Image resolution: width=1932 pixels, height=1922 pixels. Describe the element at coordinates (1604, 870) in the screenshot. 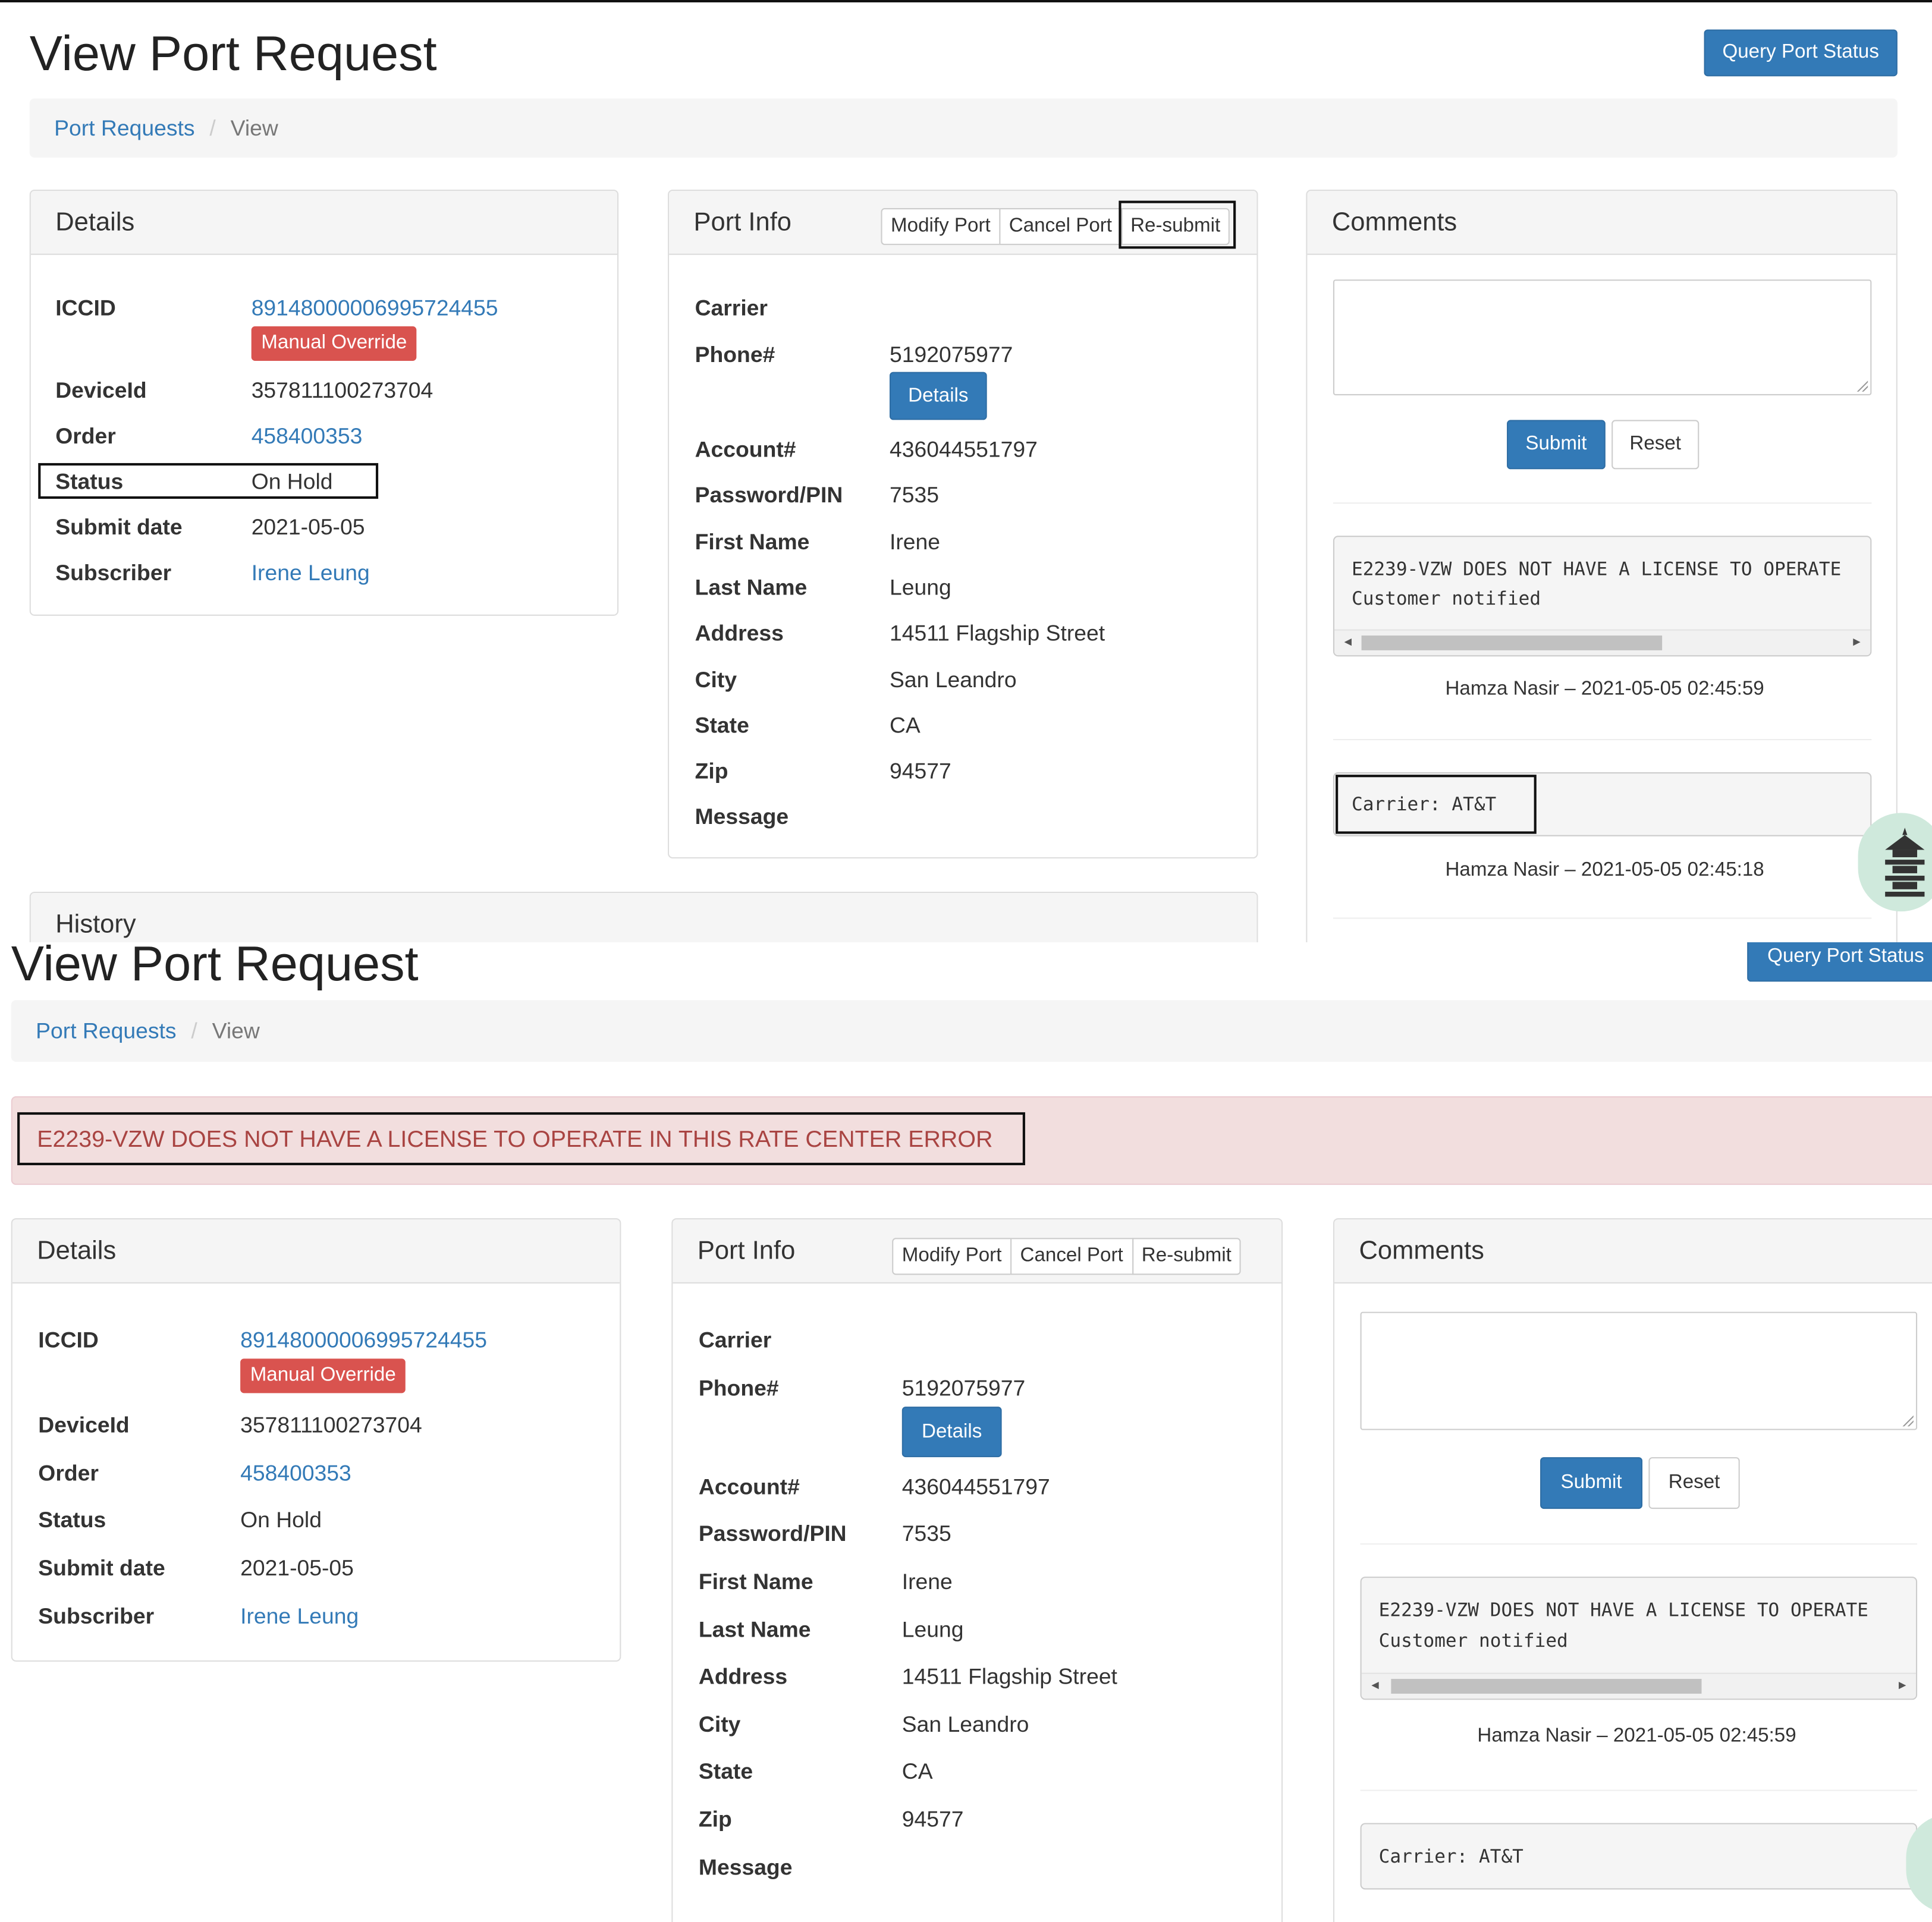

I see `comment-meta: Hamza Nasir – 2021-05-05 02:45:18` at that location.